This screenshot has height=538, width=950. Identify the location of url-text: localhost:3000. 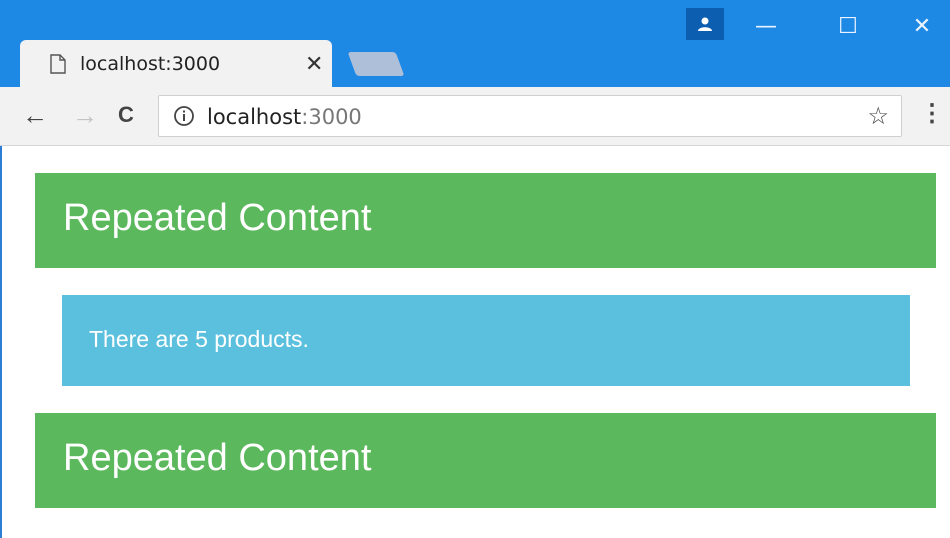
(284, 117).